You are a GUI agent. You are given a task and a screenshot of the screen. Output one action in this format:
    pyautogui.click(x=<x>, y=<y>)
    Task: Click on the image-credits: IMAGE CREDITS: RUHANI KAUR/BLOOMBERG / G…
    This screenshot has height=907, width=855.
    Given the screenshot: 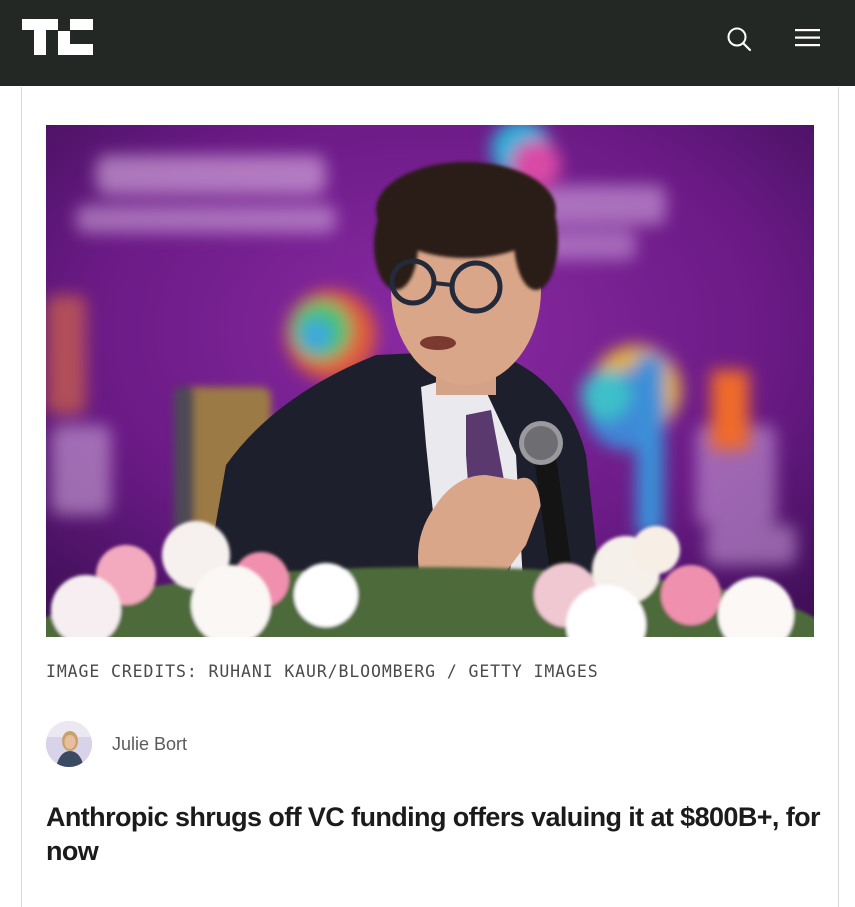 What is the action you would take?
    pyautogui.click(x=322, y=671)
    